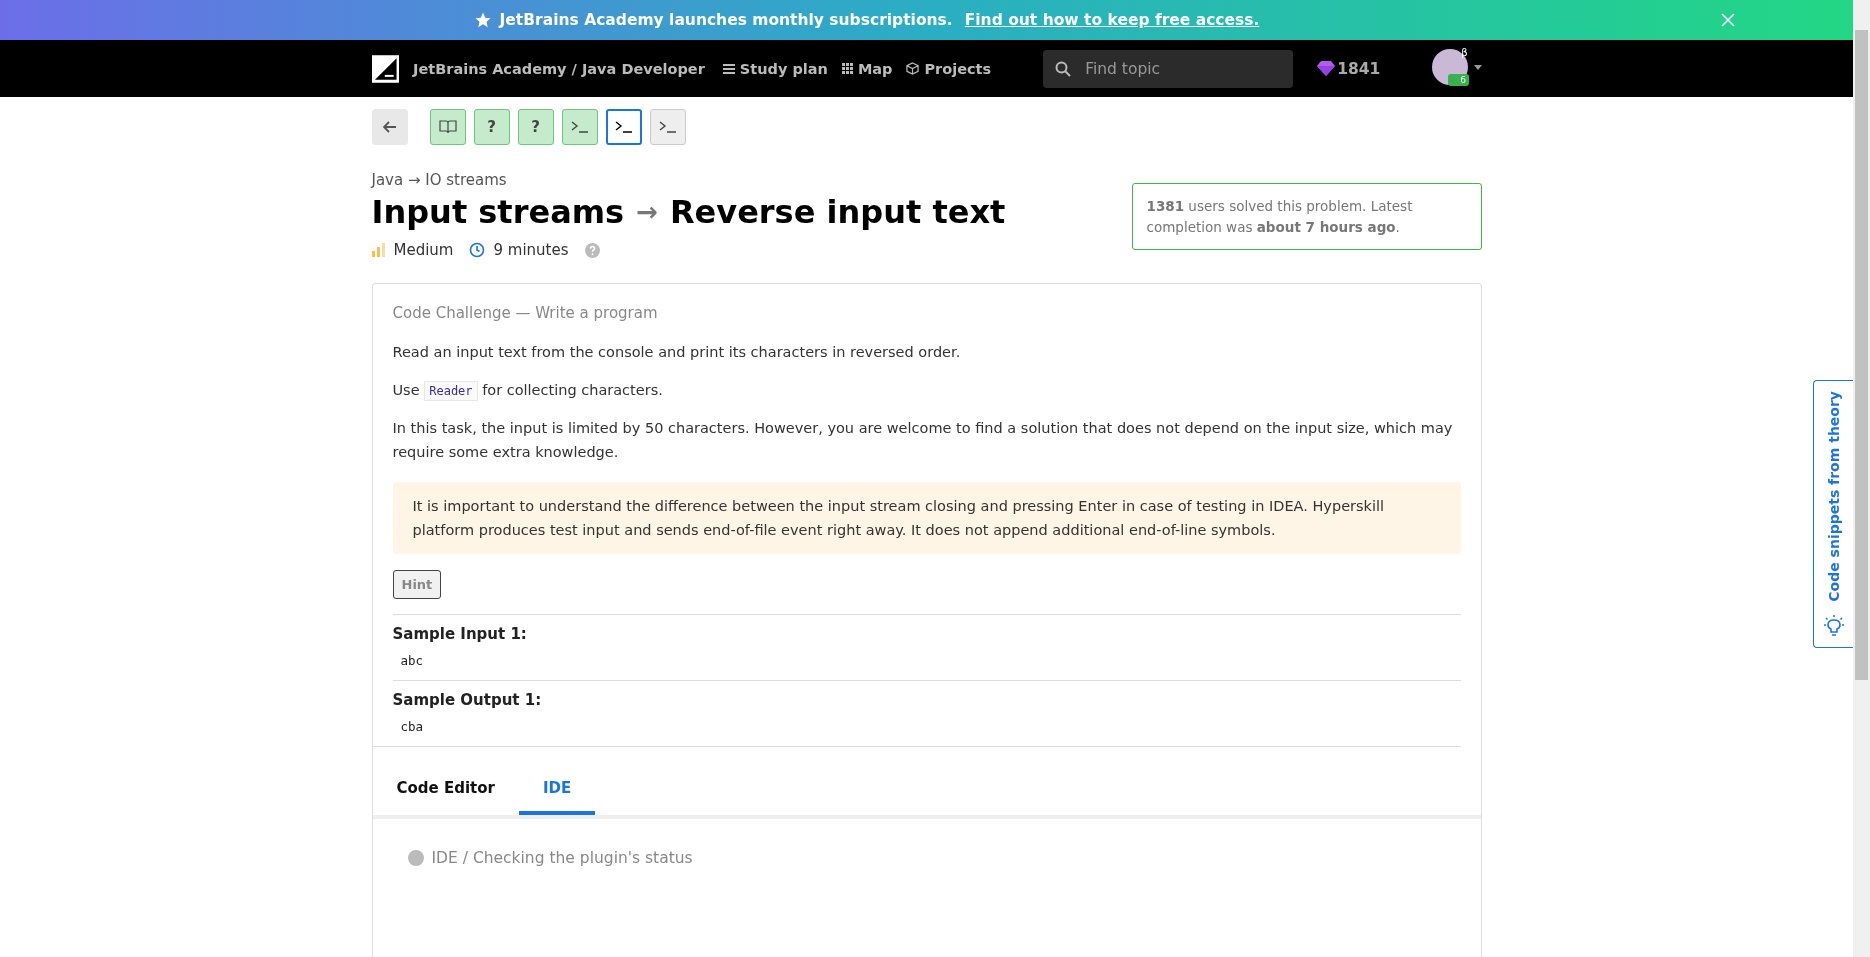  I want to click on profile-menu: β 6, so click(1457, 68).